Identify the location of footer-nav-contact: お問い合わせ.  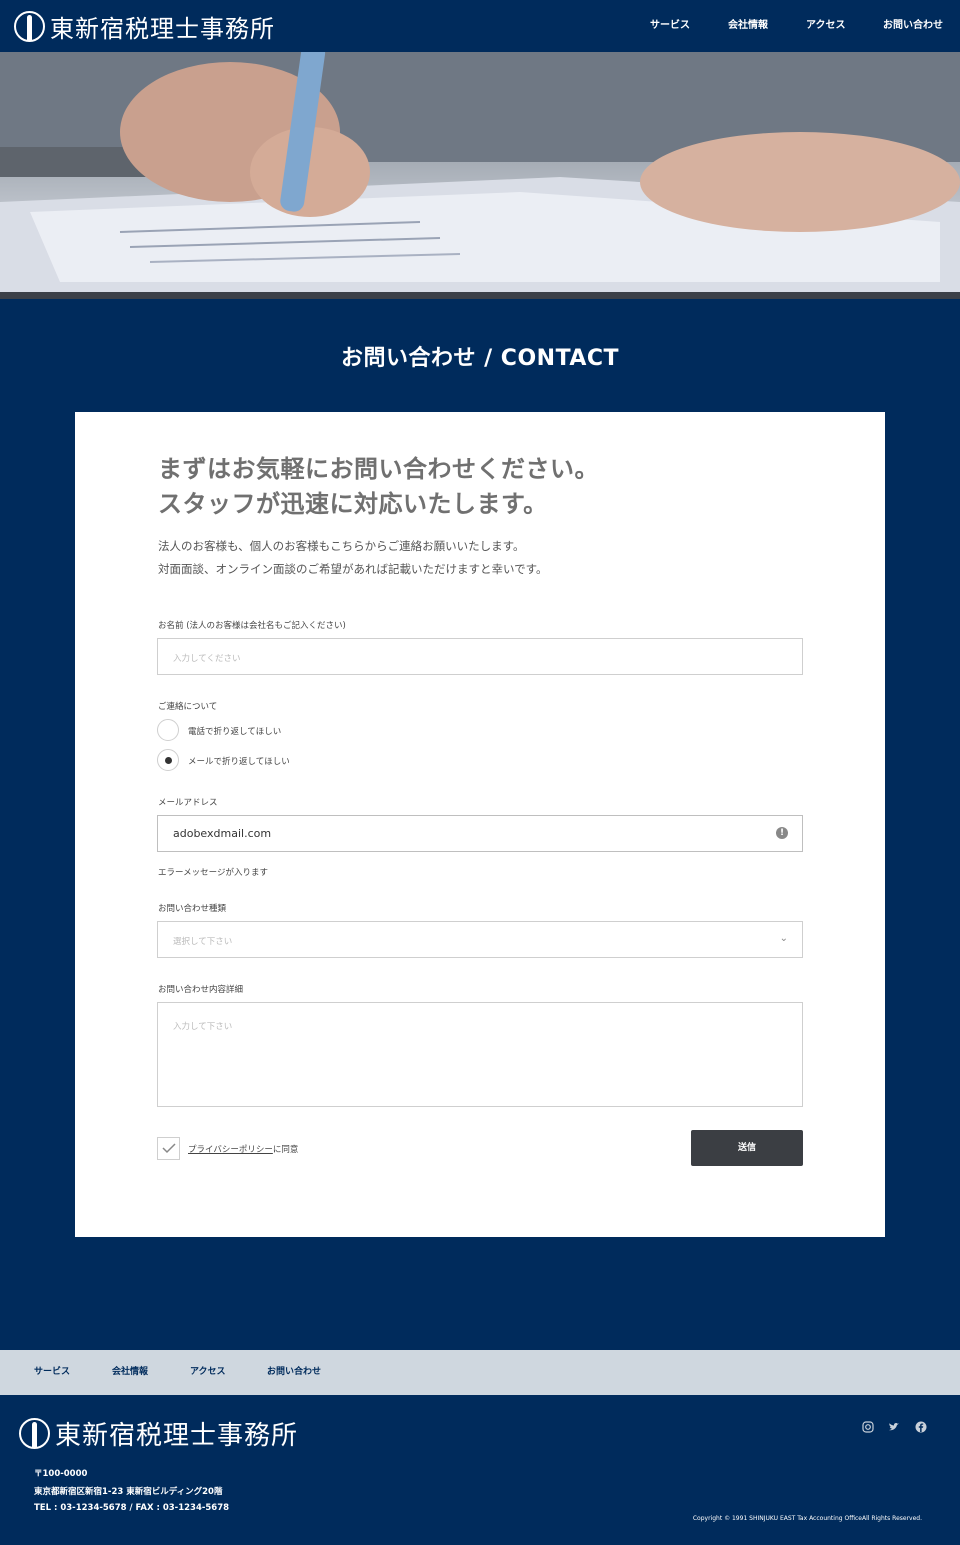
(294, 1372).